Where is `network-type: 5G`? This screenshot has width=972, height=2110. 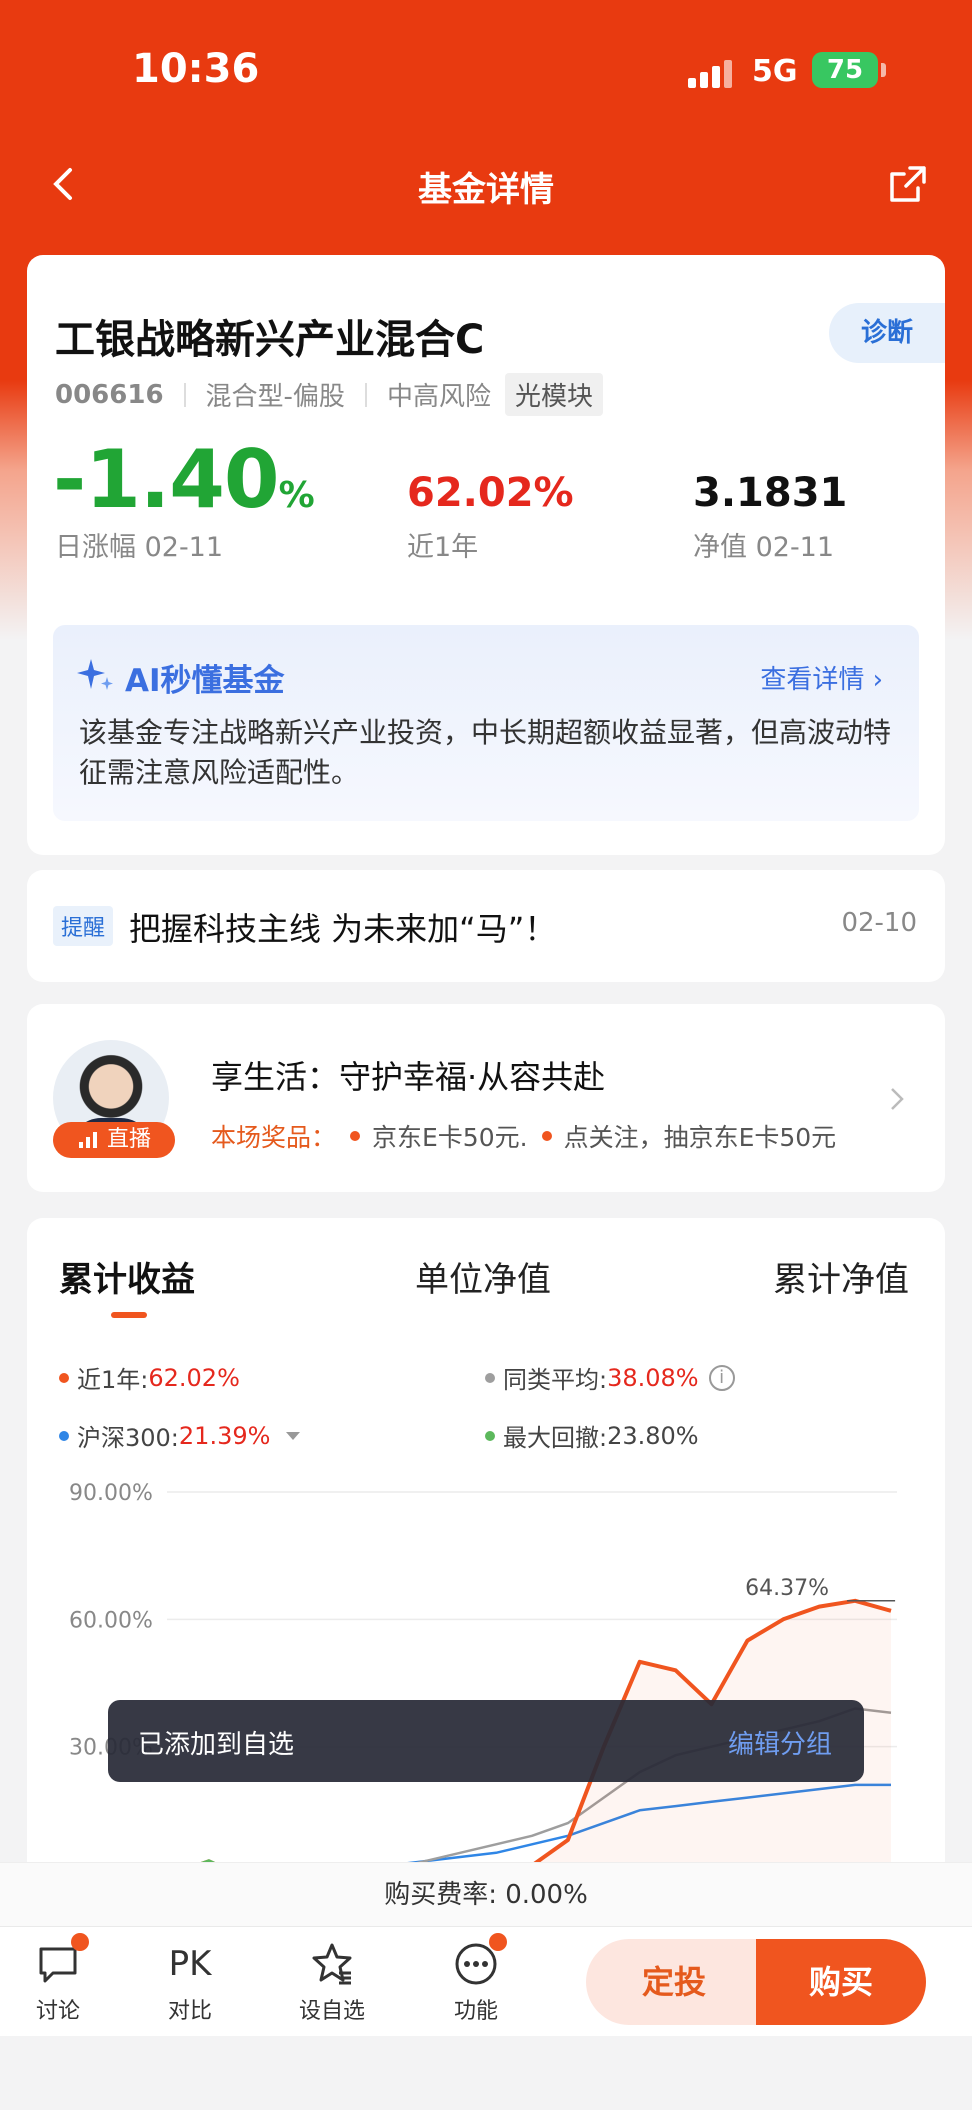 network-type: 5G is located at coordinates (775, 71).